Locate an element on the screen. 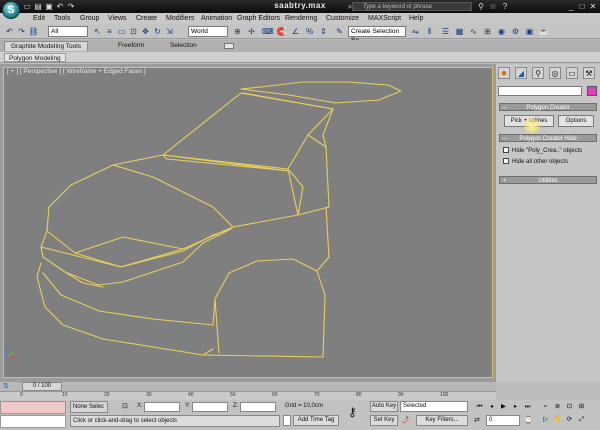 This screenshot has width=600, height=430. menu-group: Group is located at coordinates (89, 18).